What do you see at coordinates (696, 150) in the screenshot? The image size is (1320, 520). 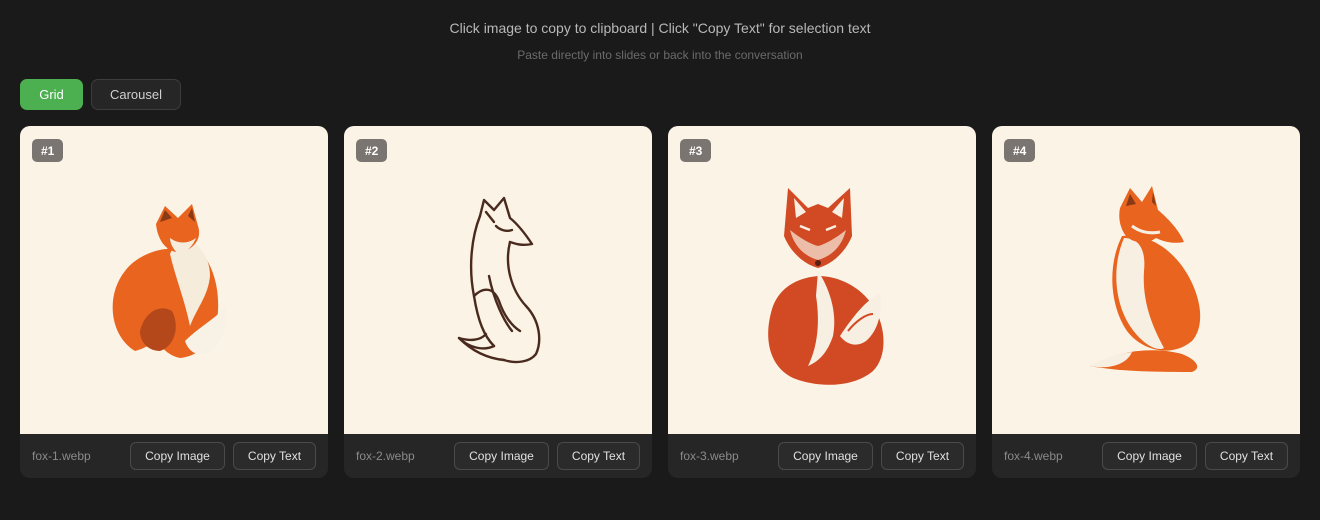 I see `image-index-badge: #3` at bounding box center [696, 150].